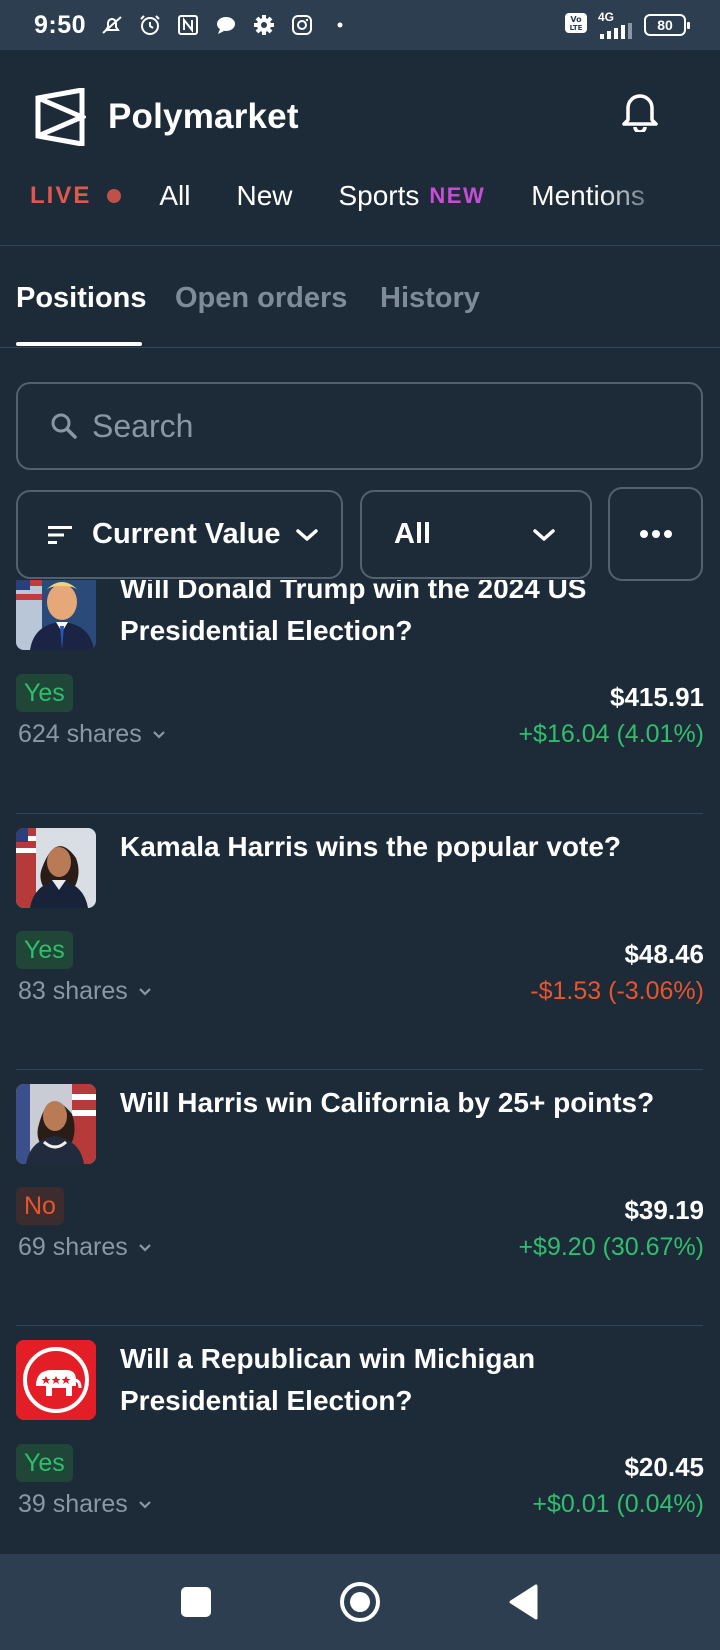 The height and width of the screenshot is (1650, 720). I want to click on shares-toggle: 39 shares, so click(85, 1504).